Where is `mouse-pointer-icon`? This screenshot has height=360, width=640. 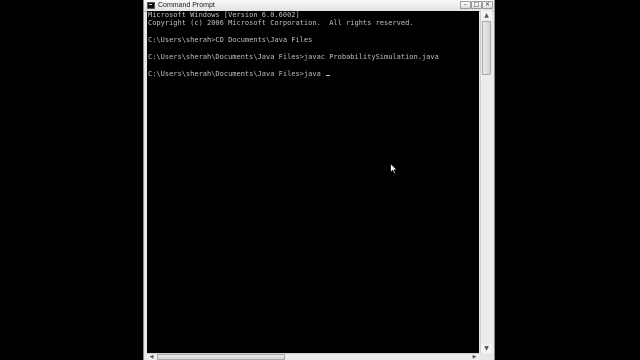 mouse-pointer-icon is located at coordinates (394, 169).